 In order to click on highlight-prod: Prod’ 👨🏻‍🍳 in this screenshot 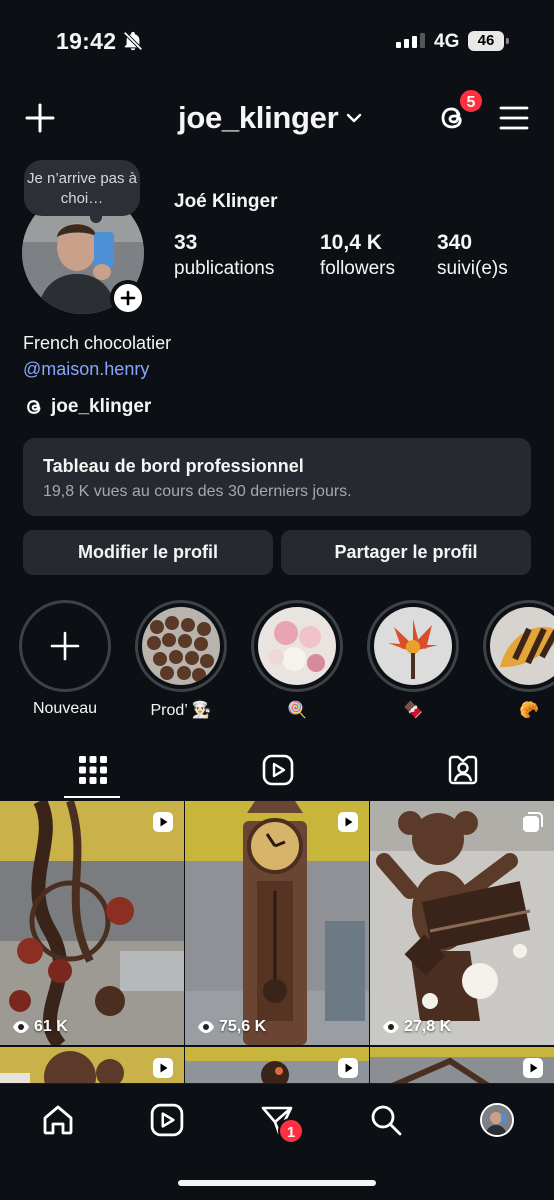, I will do `click(181, 660)`.